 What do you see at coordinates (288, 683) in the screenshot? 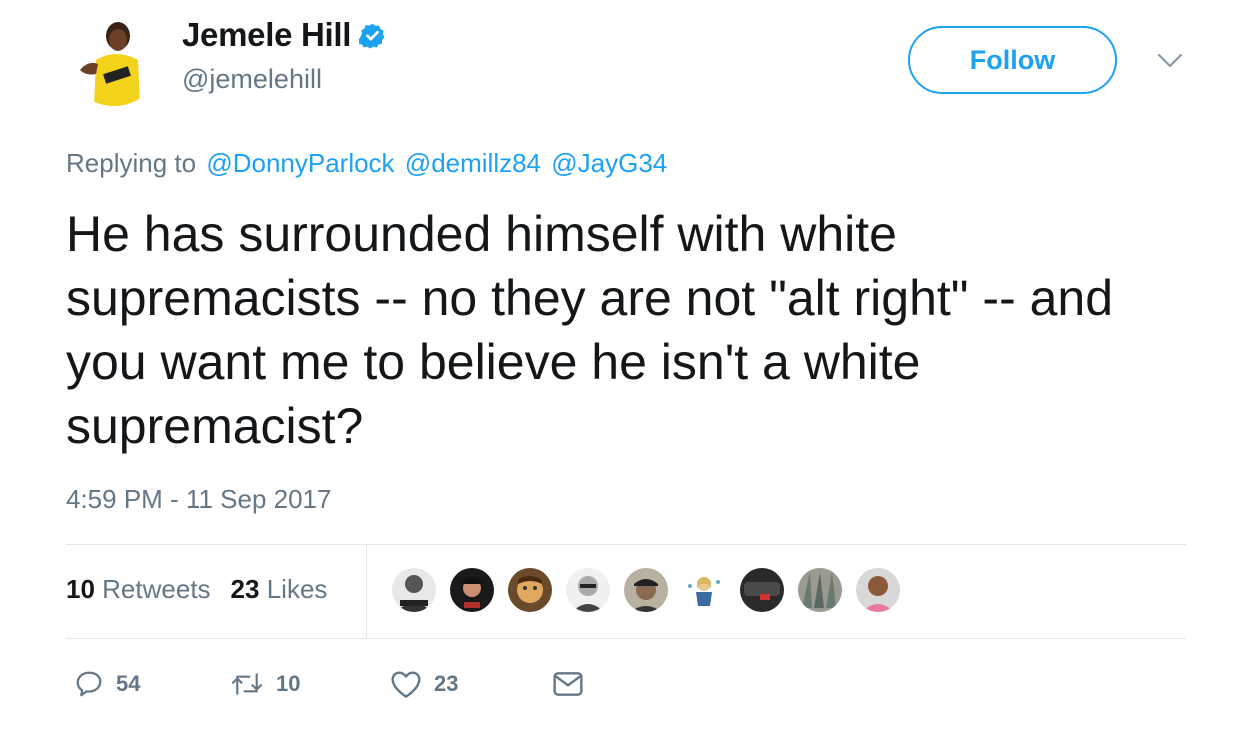
I see `retweet-count: 10` at bounding box center [288, 683].